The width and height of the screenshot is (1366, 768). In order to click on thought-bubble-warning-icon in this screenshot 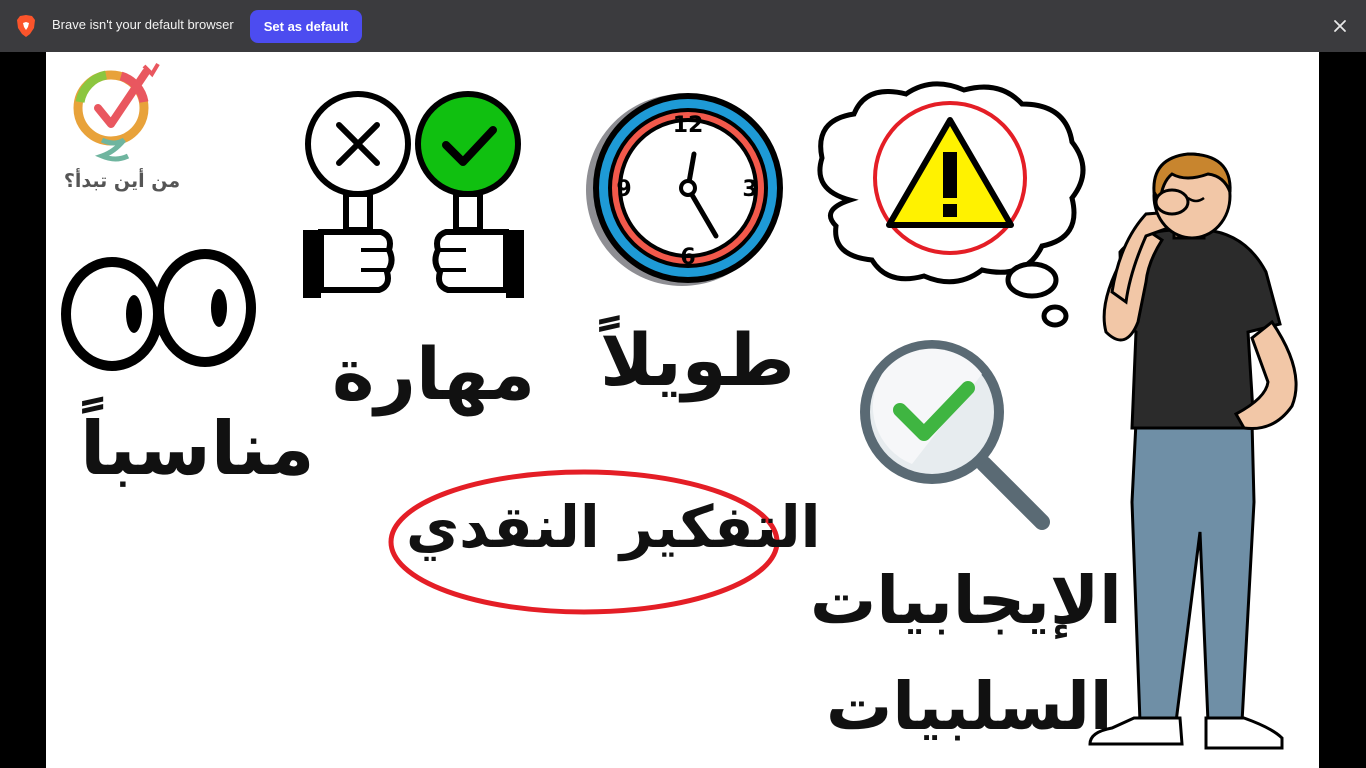, I will do `click(951, 204)`.